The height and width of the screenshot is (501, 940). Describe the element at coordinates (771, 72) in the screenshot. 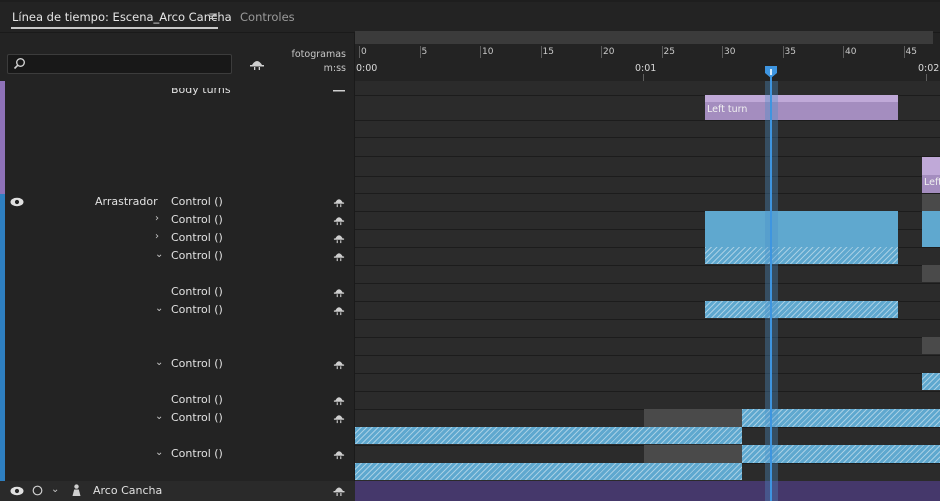

I see `playhead-handle` at that location.